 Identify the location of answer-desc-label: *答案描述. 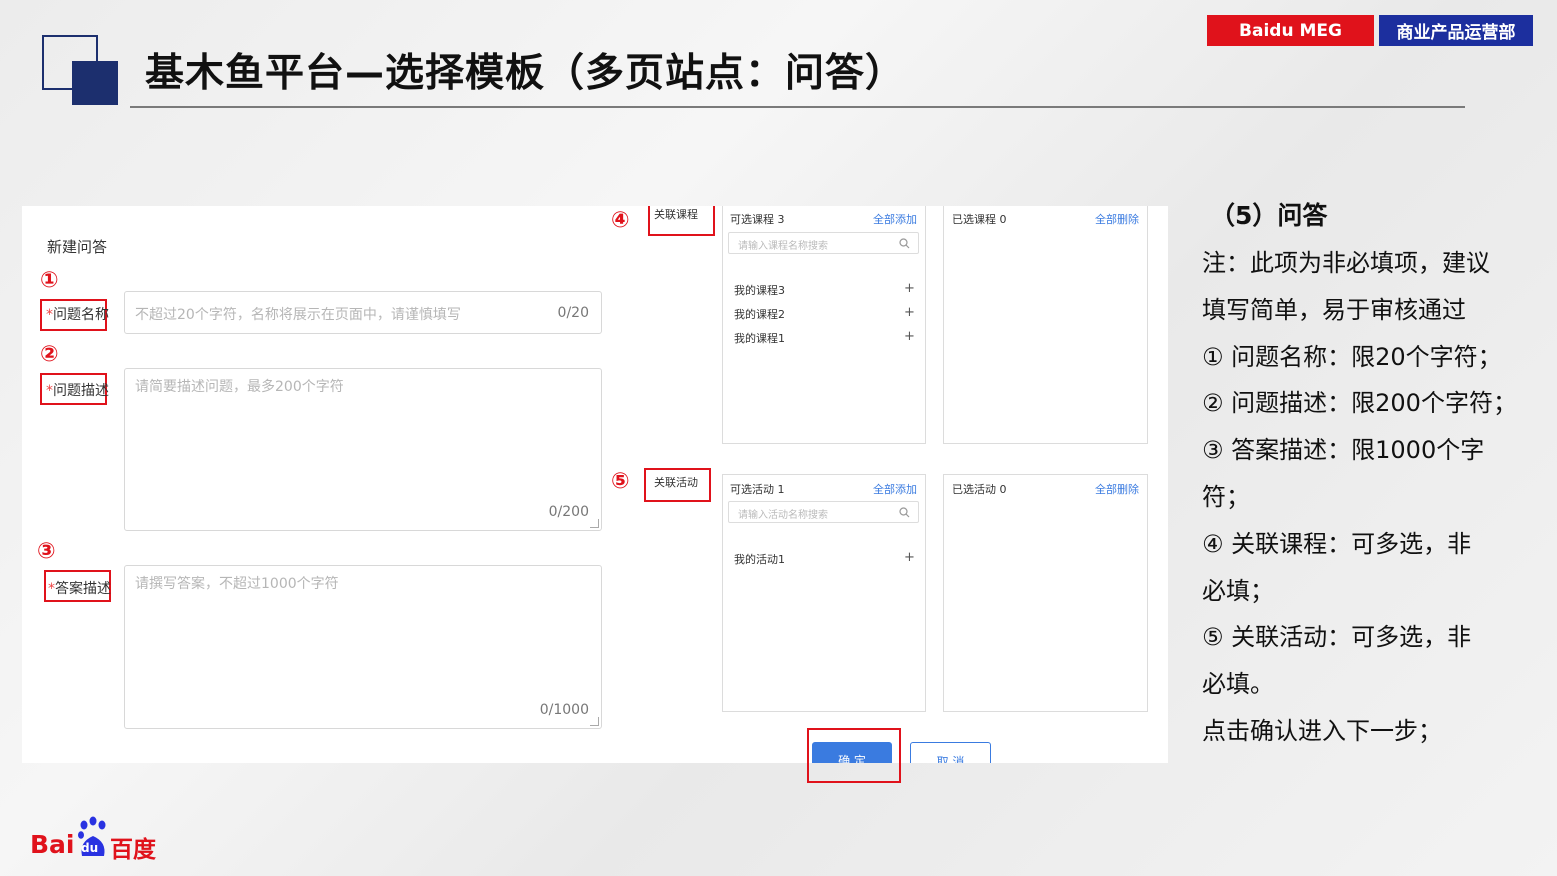
(79, 589).